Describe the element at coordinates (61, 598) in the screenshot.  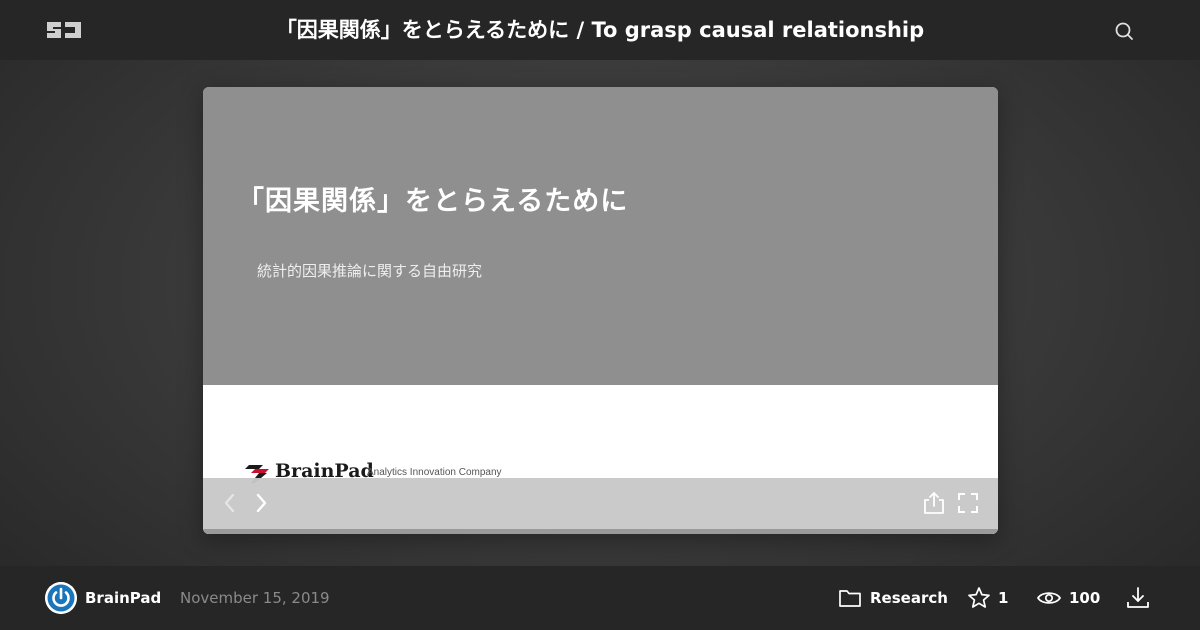
I see `author-avatar` at that location.